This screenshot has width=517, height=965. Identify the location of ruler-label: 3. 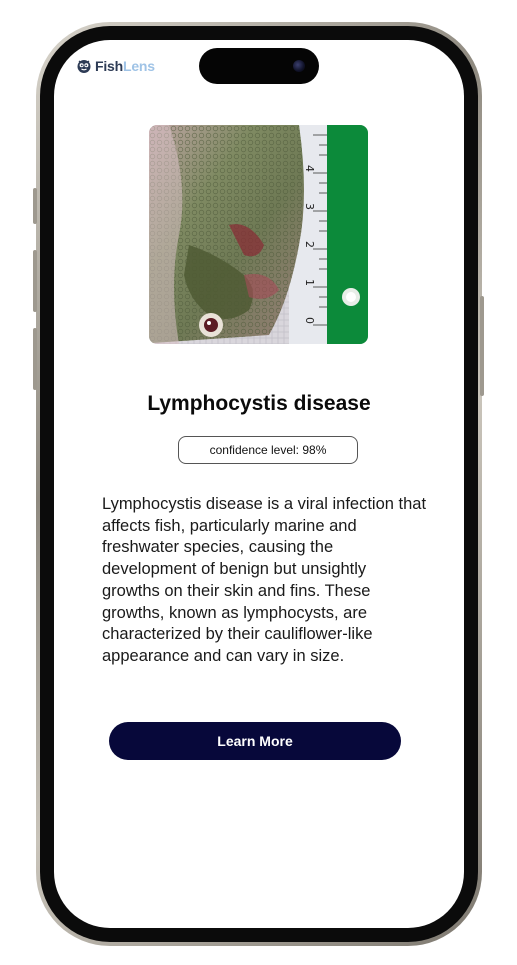
(309, 206).